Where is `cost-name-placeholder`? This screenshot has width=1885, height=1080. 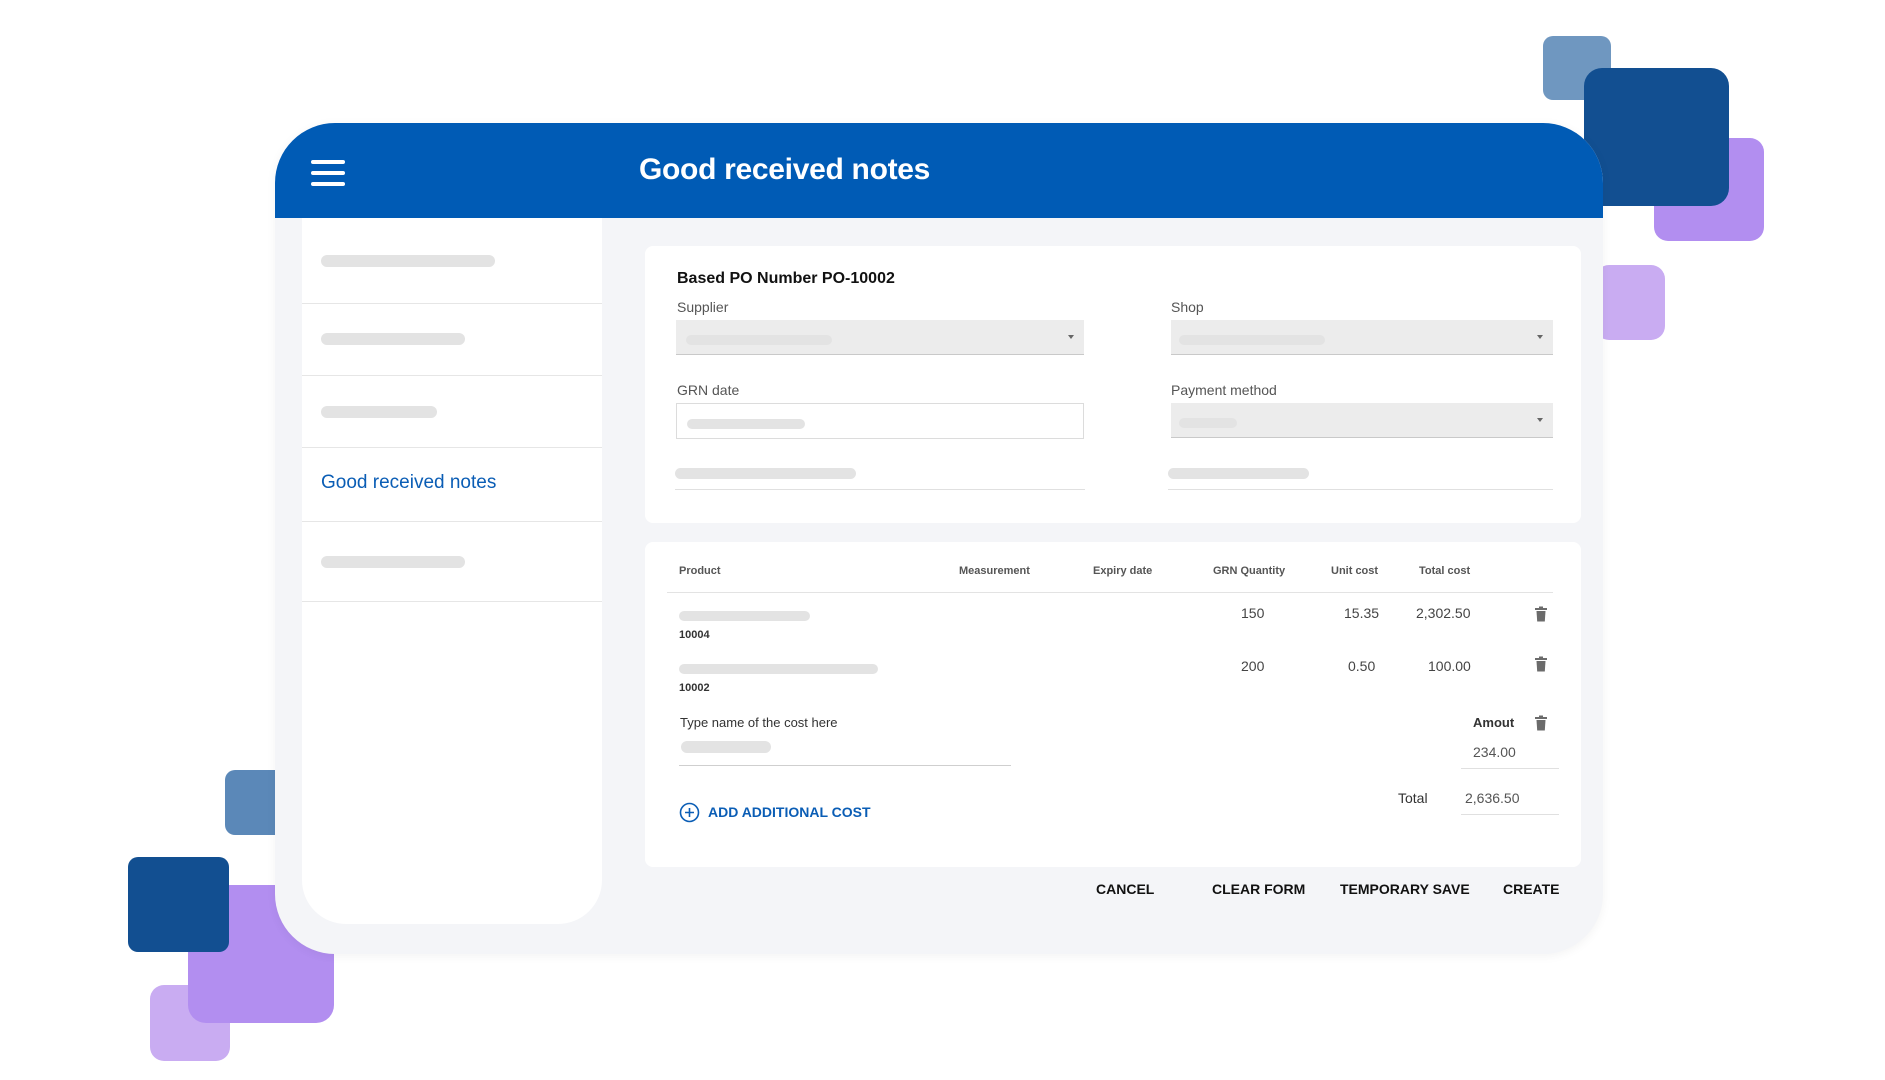
cost-name-placeholder is located at coordinates (726, 747).